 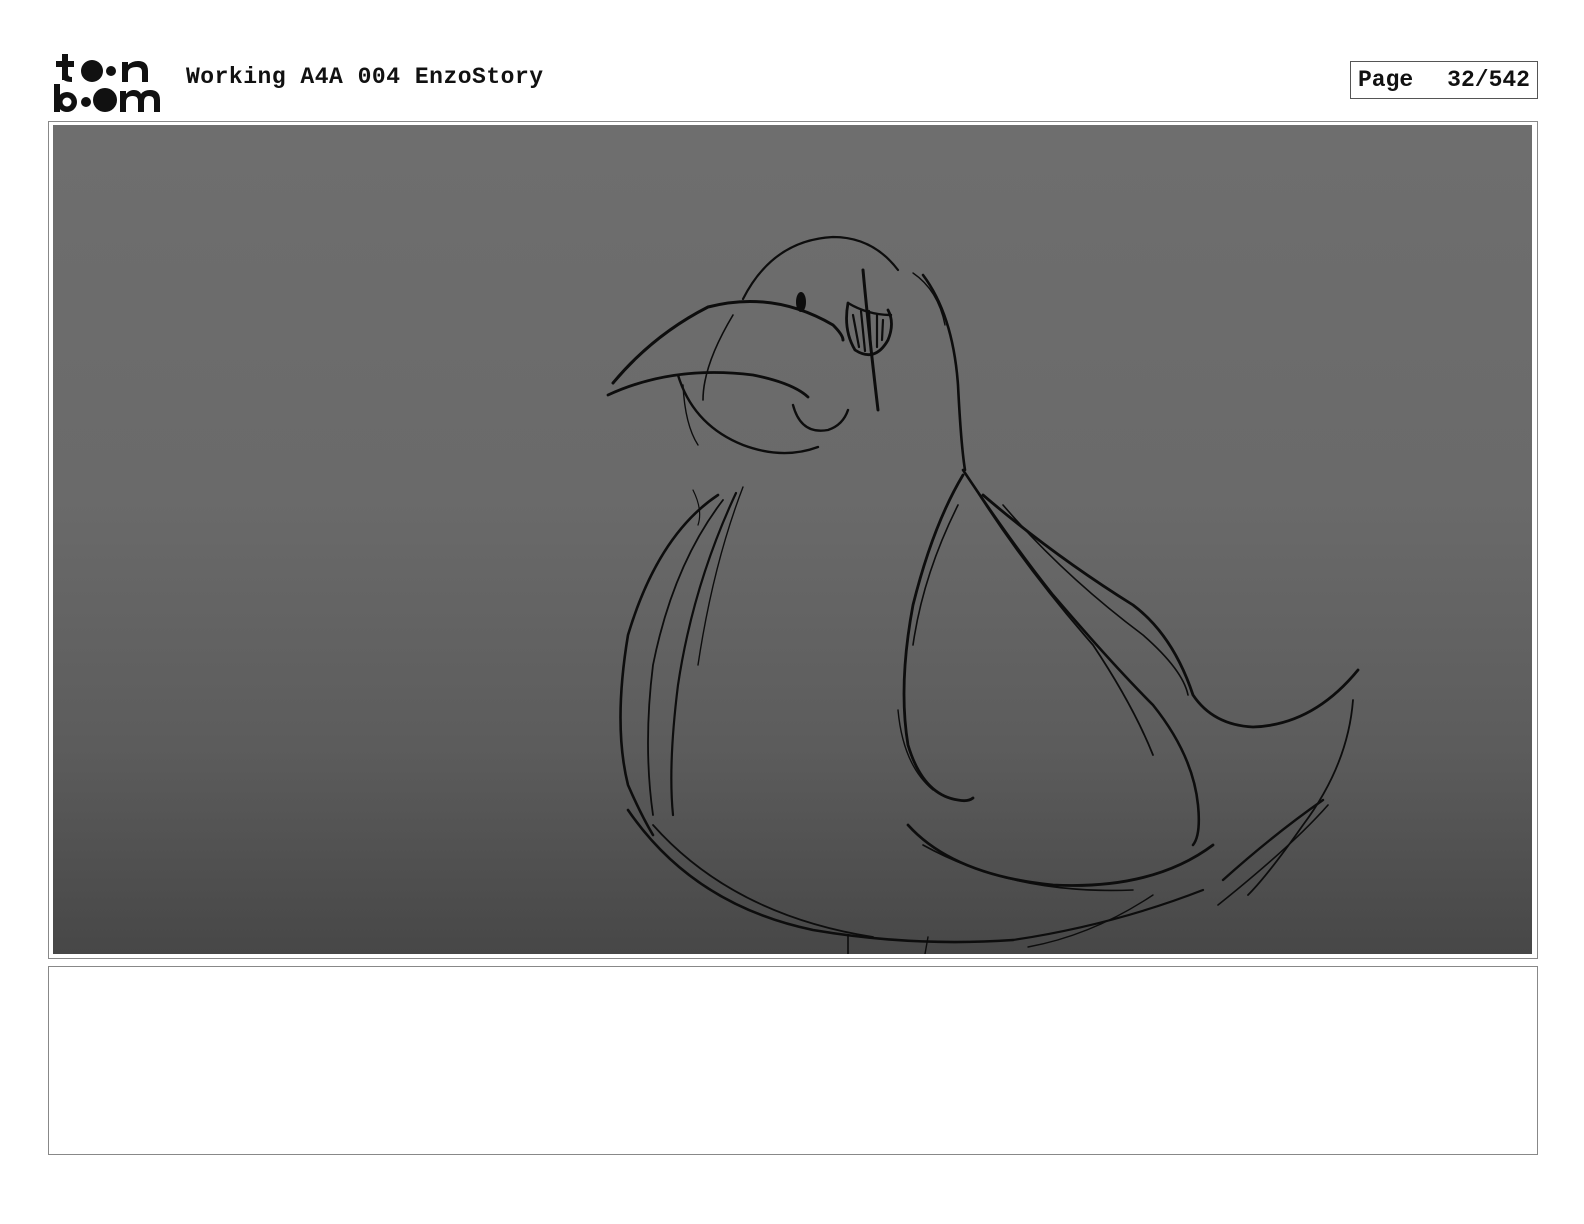 I want to click on toon-boom-logo, so click(x=108, y=82).